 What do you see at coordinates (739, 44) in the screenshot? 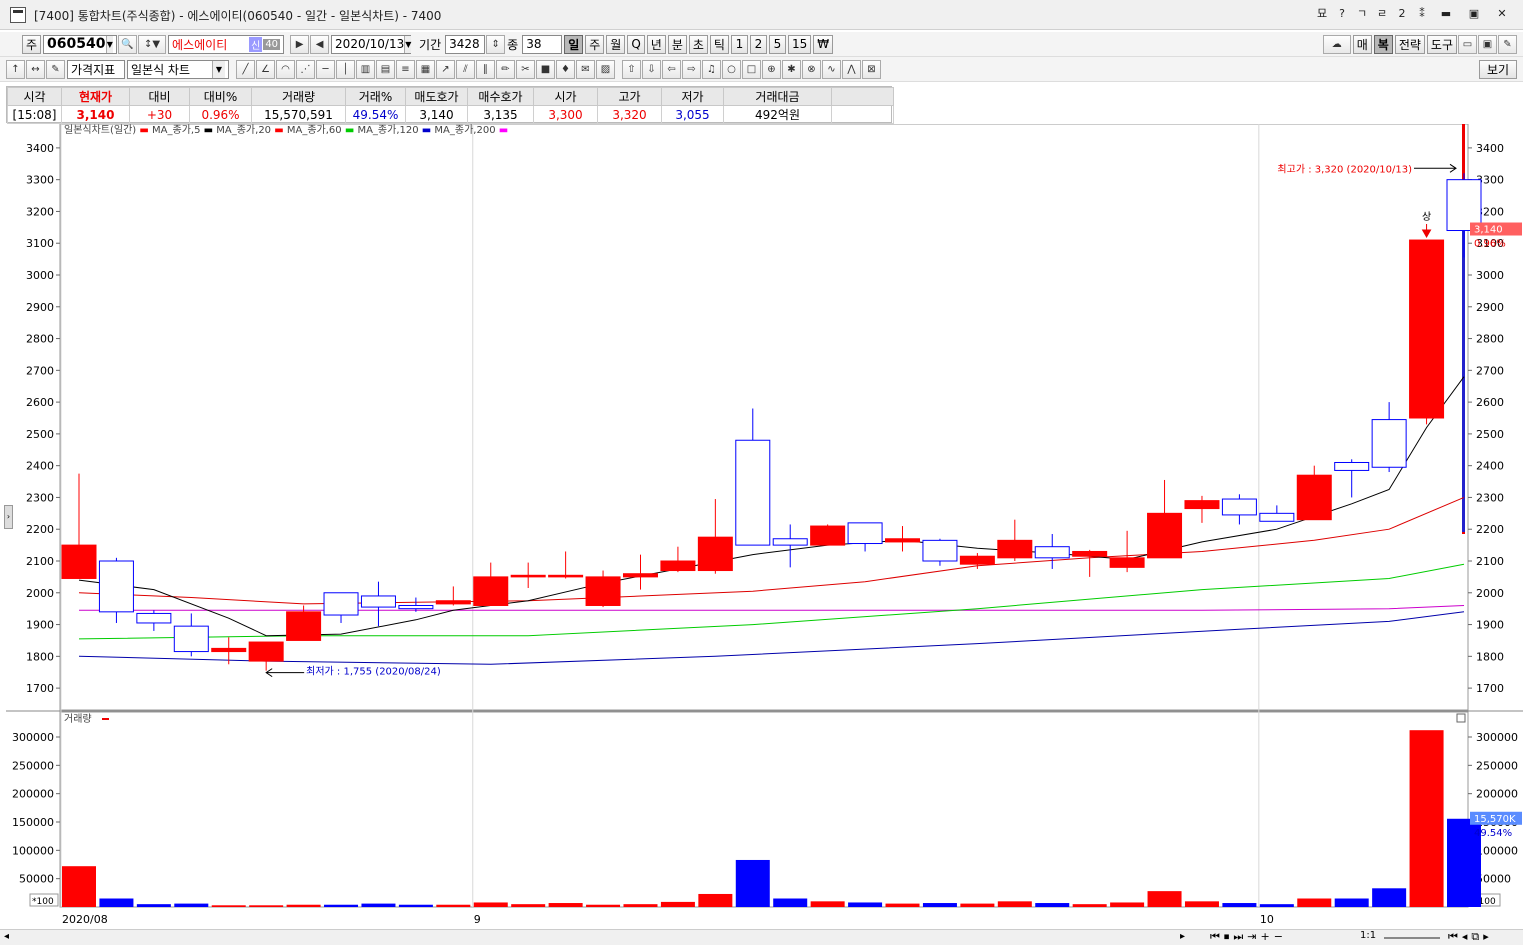
I see `period-1-button: 1` at bounding box center [739, 44].